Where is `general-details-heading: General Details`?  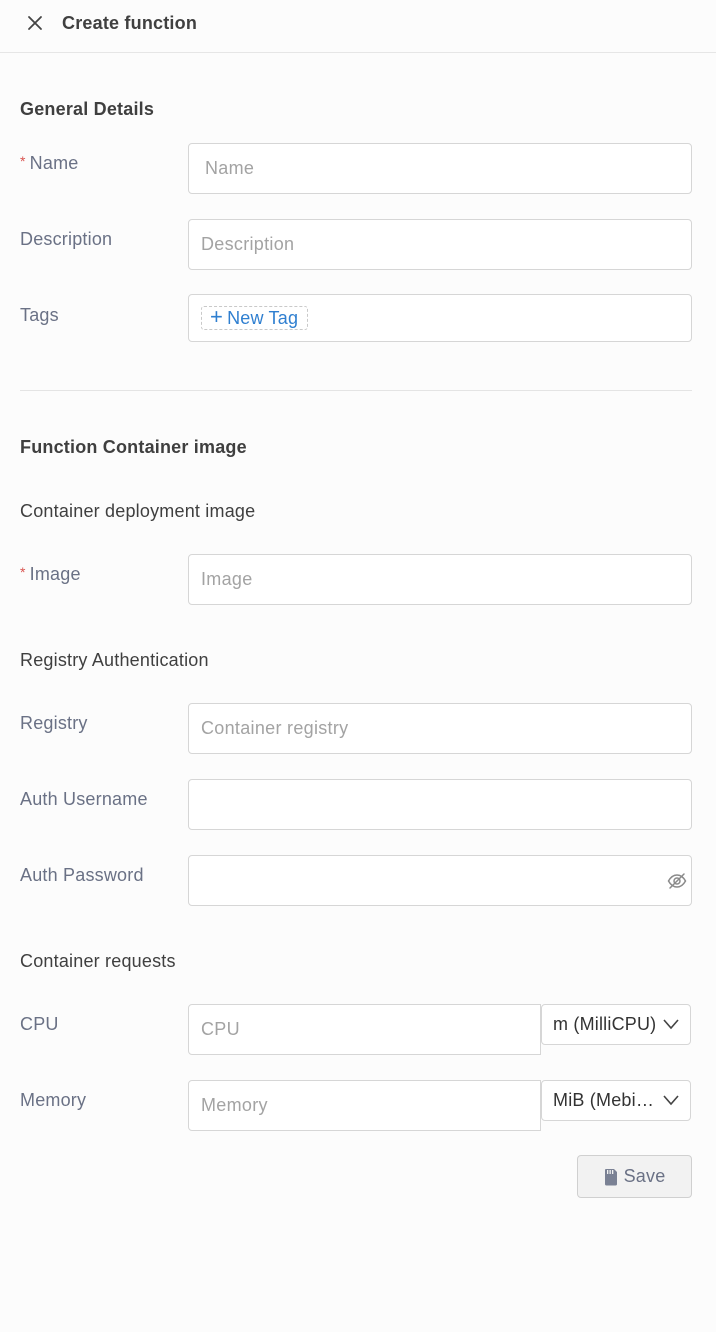 general-details-heading: General Details is located at coordinates (87, 109).